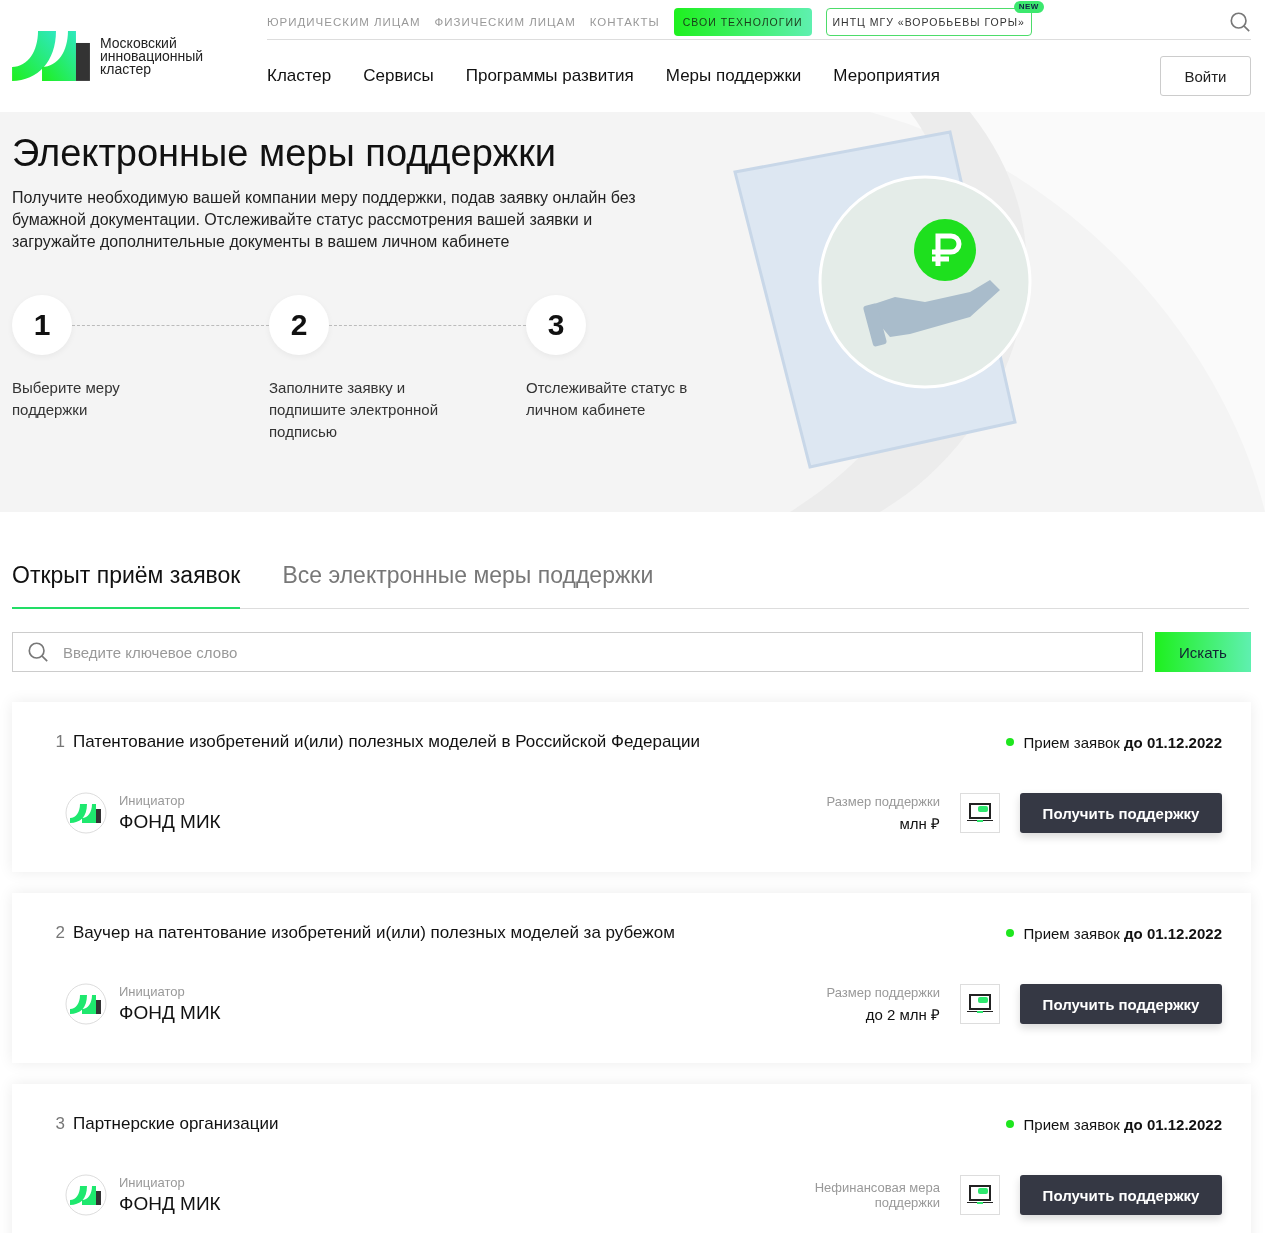  I want to click on page-title: Электронные меры поддержки, so click(285, 153).